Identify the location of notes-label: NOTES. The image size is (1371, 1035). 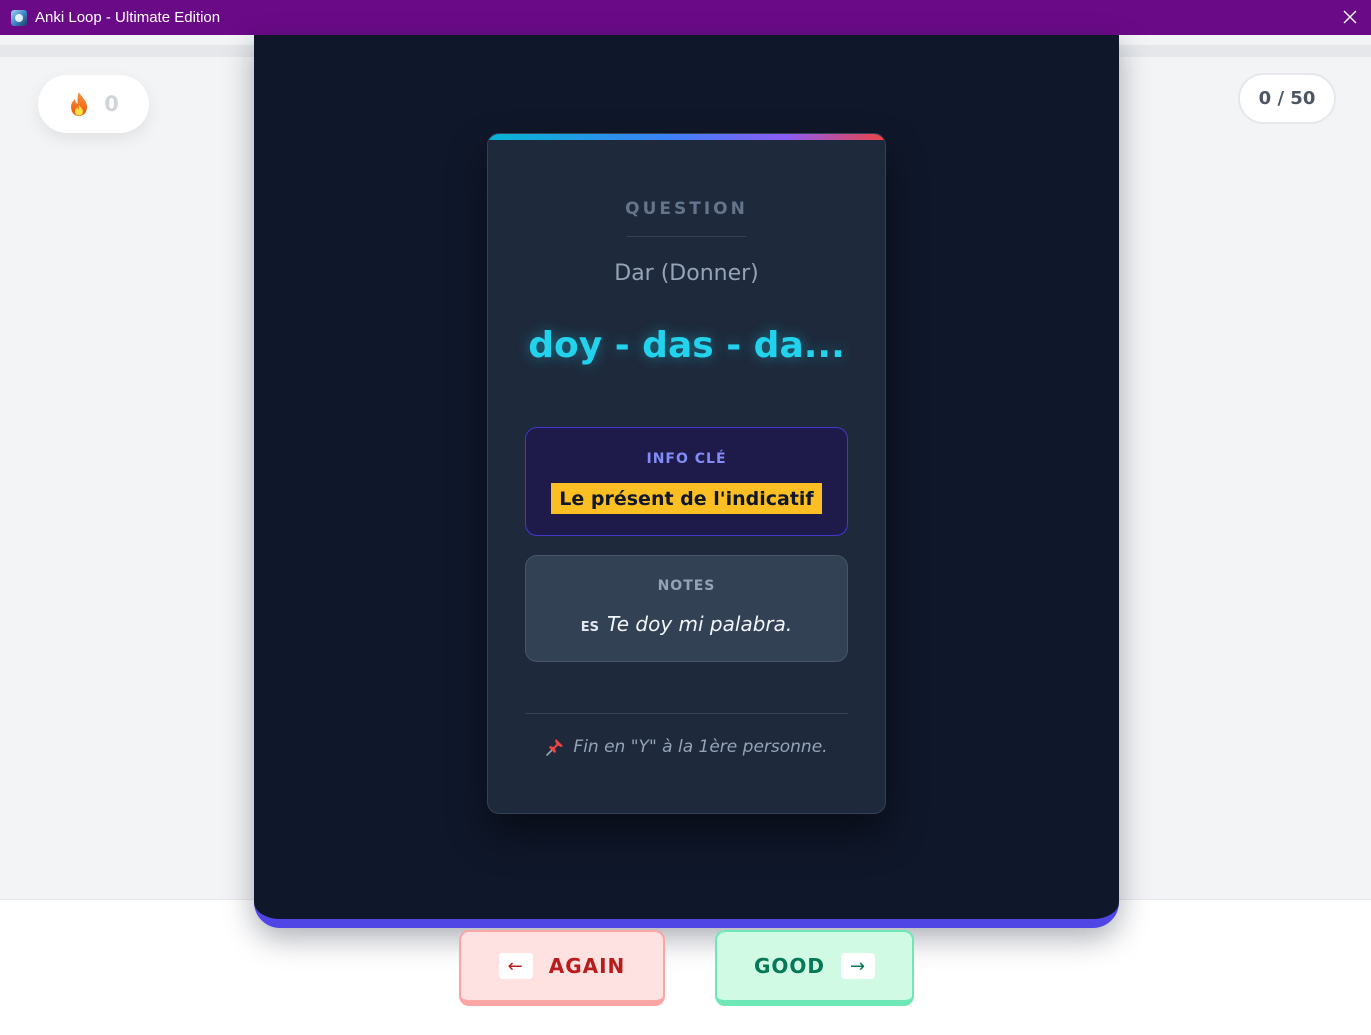
(686, 586).